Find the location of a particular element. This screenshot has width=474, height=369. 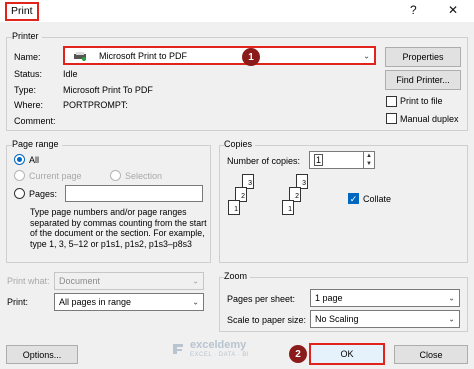

collate-label: Collate is located at coordinates (377, 199).